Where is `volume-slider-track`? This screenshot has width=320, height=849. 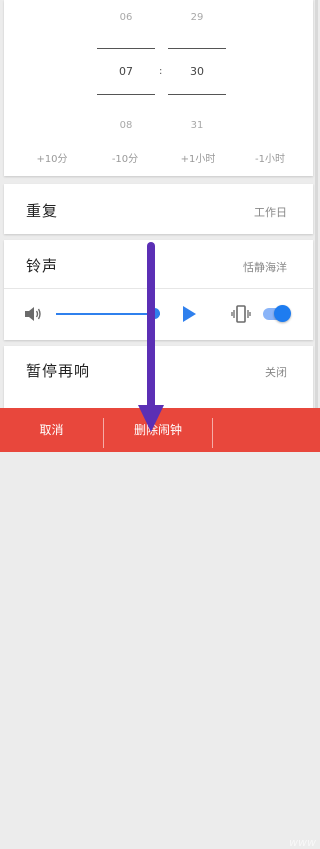
volume-slider-track is located at coordinates (108, 314).